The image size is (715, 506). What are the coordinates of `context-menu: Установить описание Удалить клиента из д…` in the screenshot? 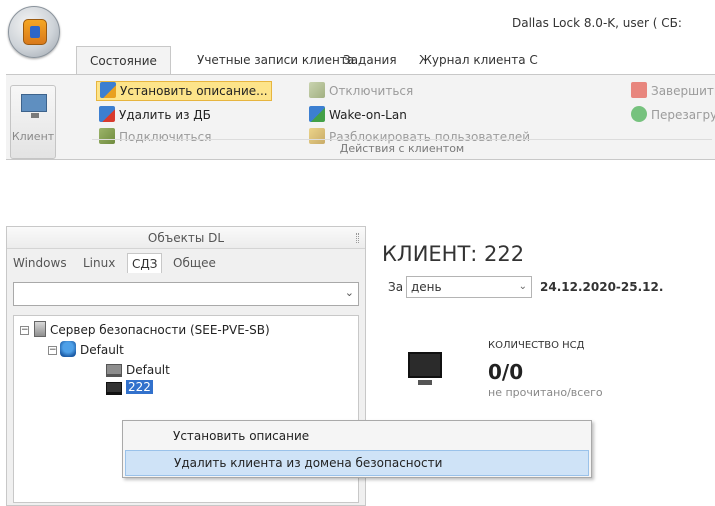 It's located at (357, 449).